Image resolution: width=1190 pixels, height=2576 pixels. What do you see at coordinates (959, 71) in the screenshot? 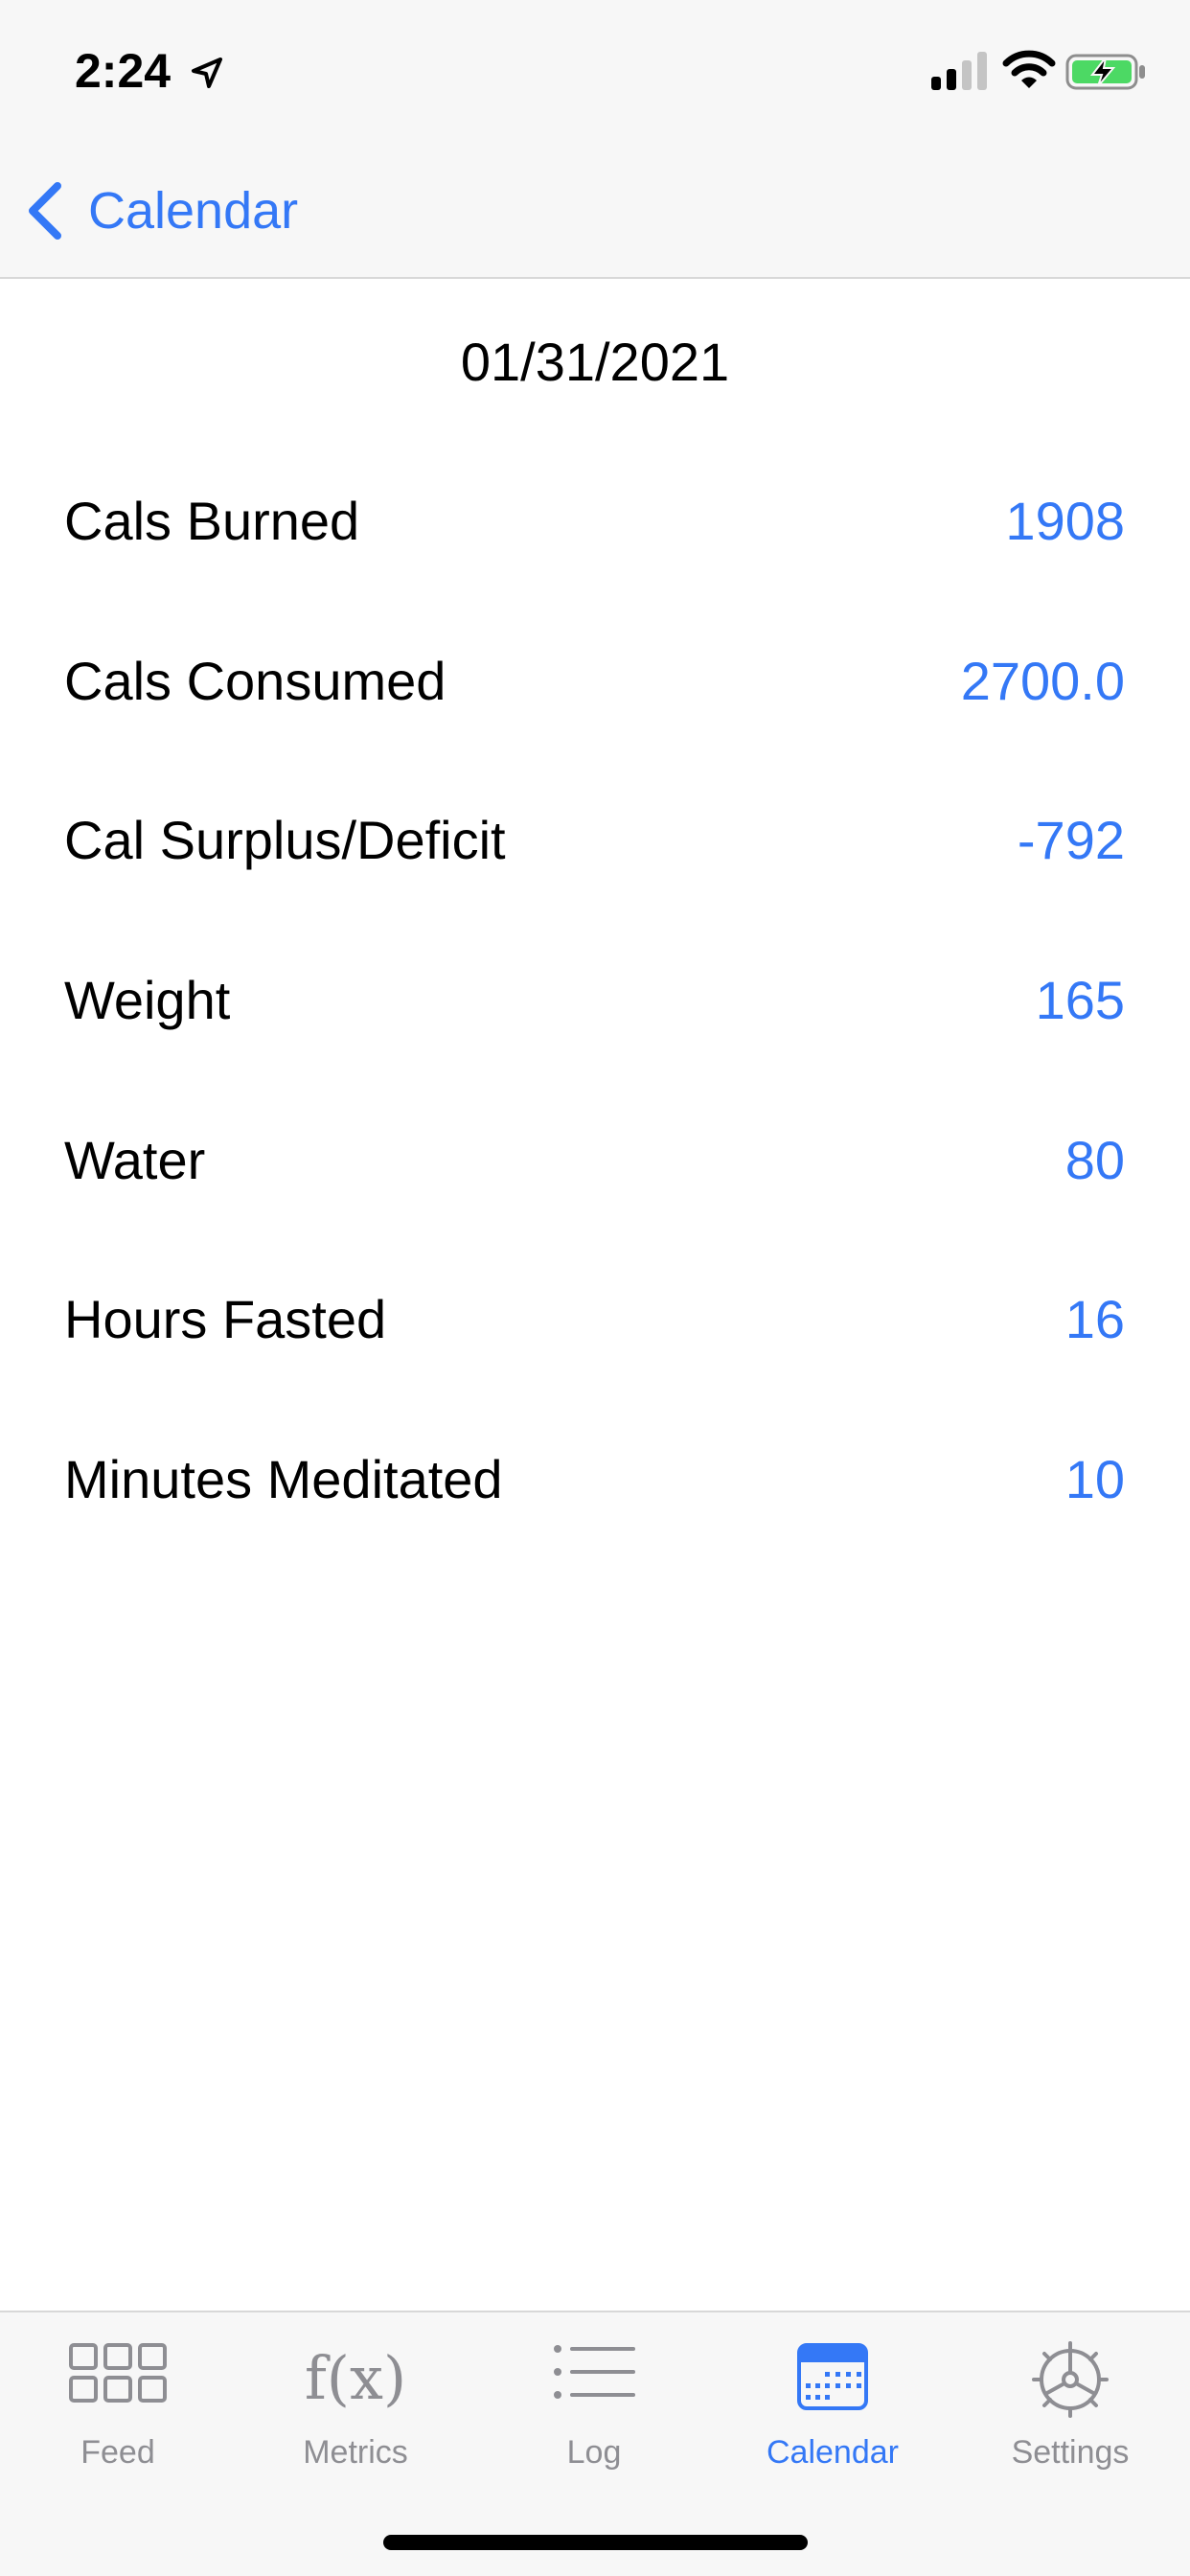
I see `cellular-signal-icon` at bounding box center [959, 71].